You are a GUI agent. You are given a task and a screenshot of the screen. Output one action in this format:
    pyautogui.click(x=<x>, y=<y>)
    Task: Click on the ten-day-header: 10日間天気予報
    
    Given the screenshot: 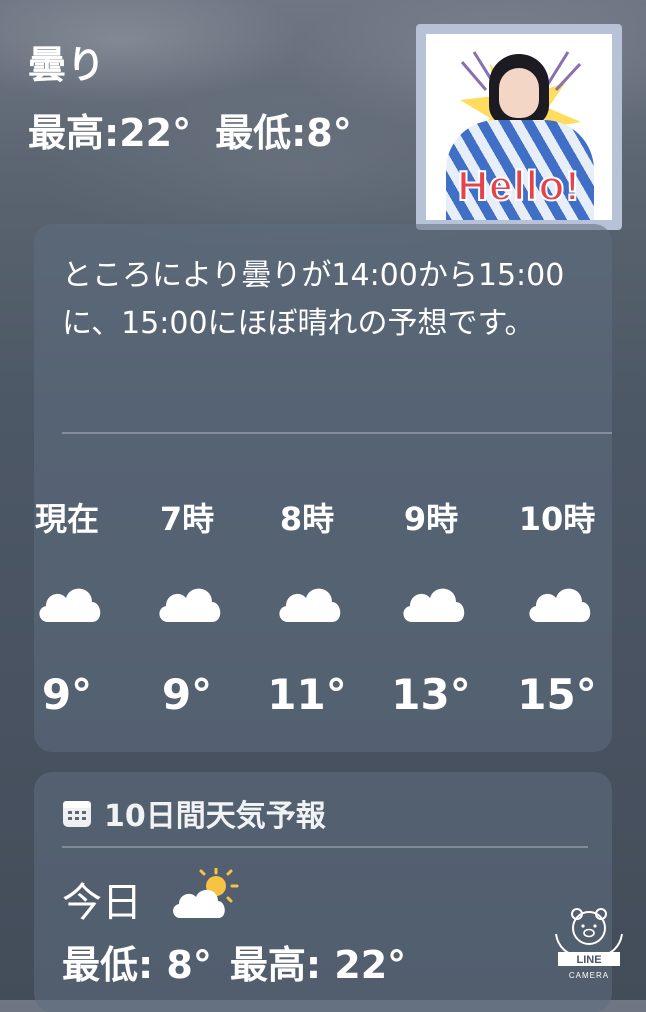 What is the action you would take?
    pyautogui.click(x=194, y=815)
    